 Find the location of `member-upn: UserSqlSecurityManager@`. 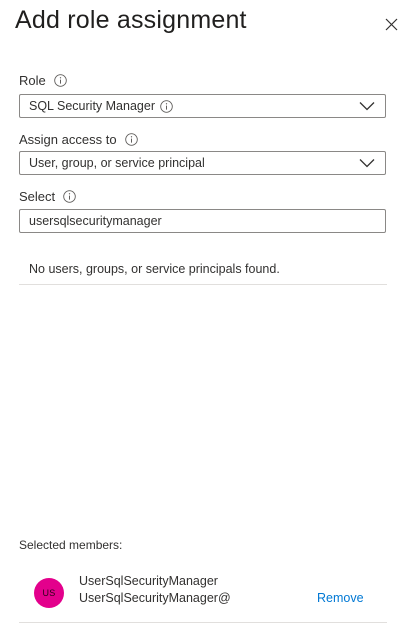

member-upn: UserSqlSecurityManager@ is located at coordinates (155, 598).